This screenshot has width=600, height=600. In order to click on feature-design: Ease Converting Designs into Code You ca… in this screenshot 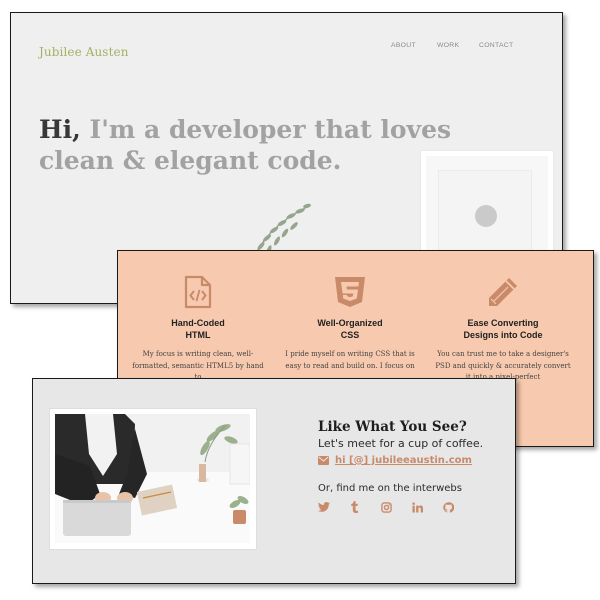, I will do `click(503, 317)`.